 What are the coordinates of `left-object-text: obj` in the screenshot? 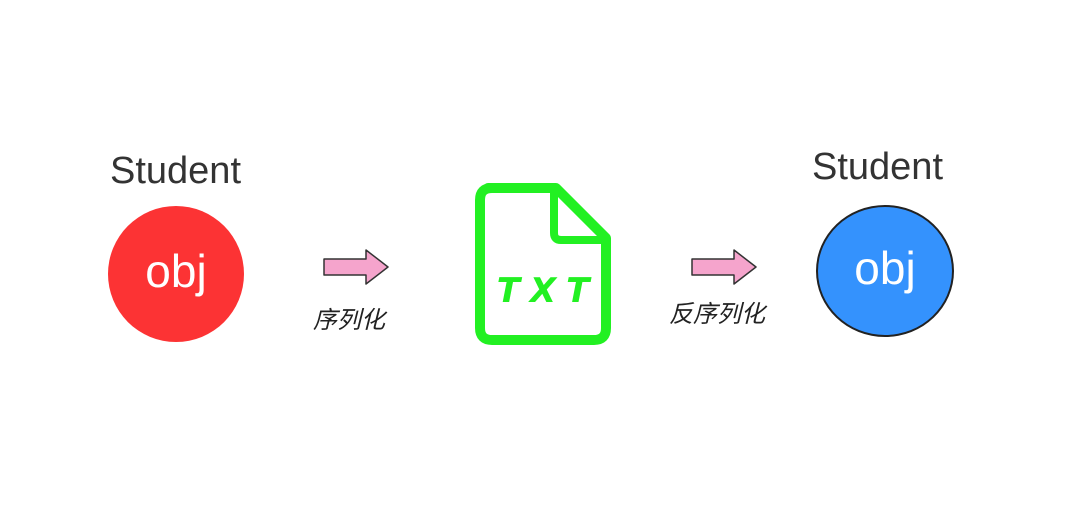 It's located at (176, 271).